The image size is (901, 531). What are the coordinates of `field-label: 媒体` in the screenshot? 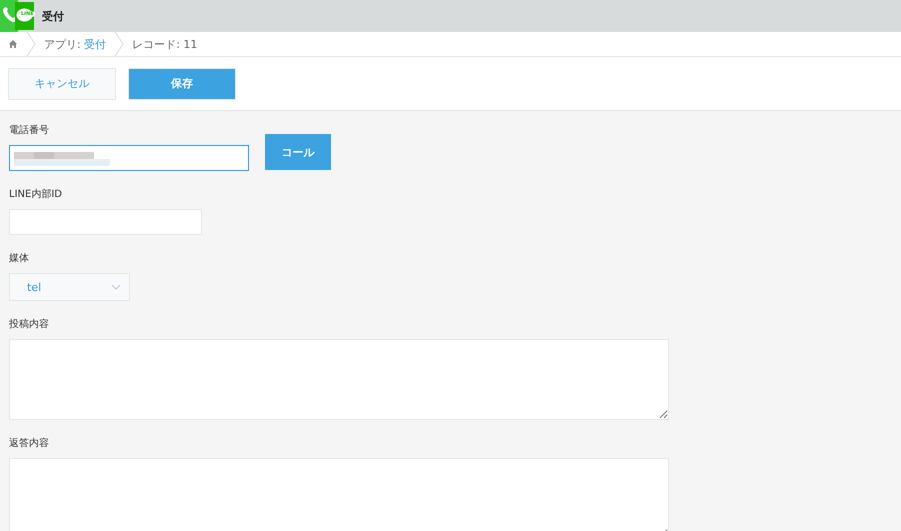 It's located at (19, 258).